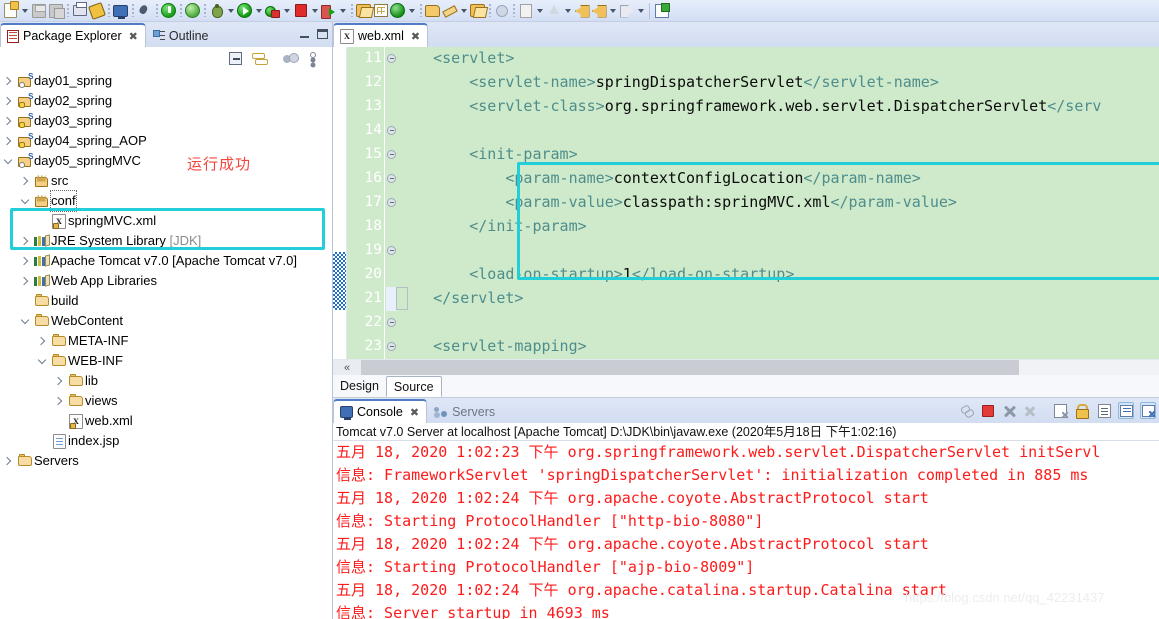 This screenshot has width=1159, height=619. I want to click on save-button, so click(38, 11).